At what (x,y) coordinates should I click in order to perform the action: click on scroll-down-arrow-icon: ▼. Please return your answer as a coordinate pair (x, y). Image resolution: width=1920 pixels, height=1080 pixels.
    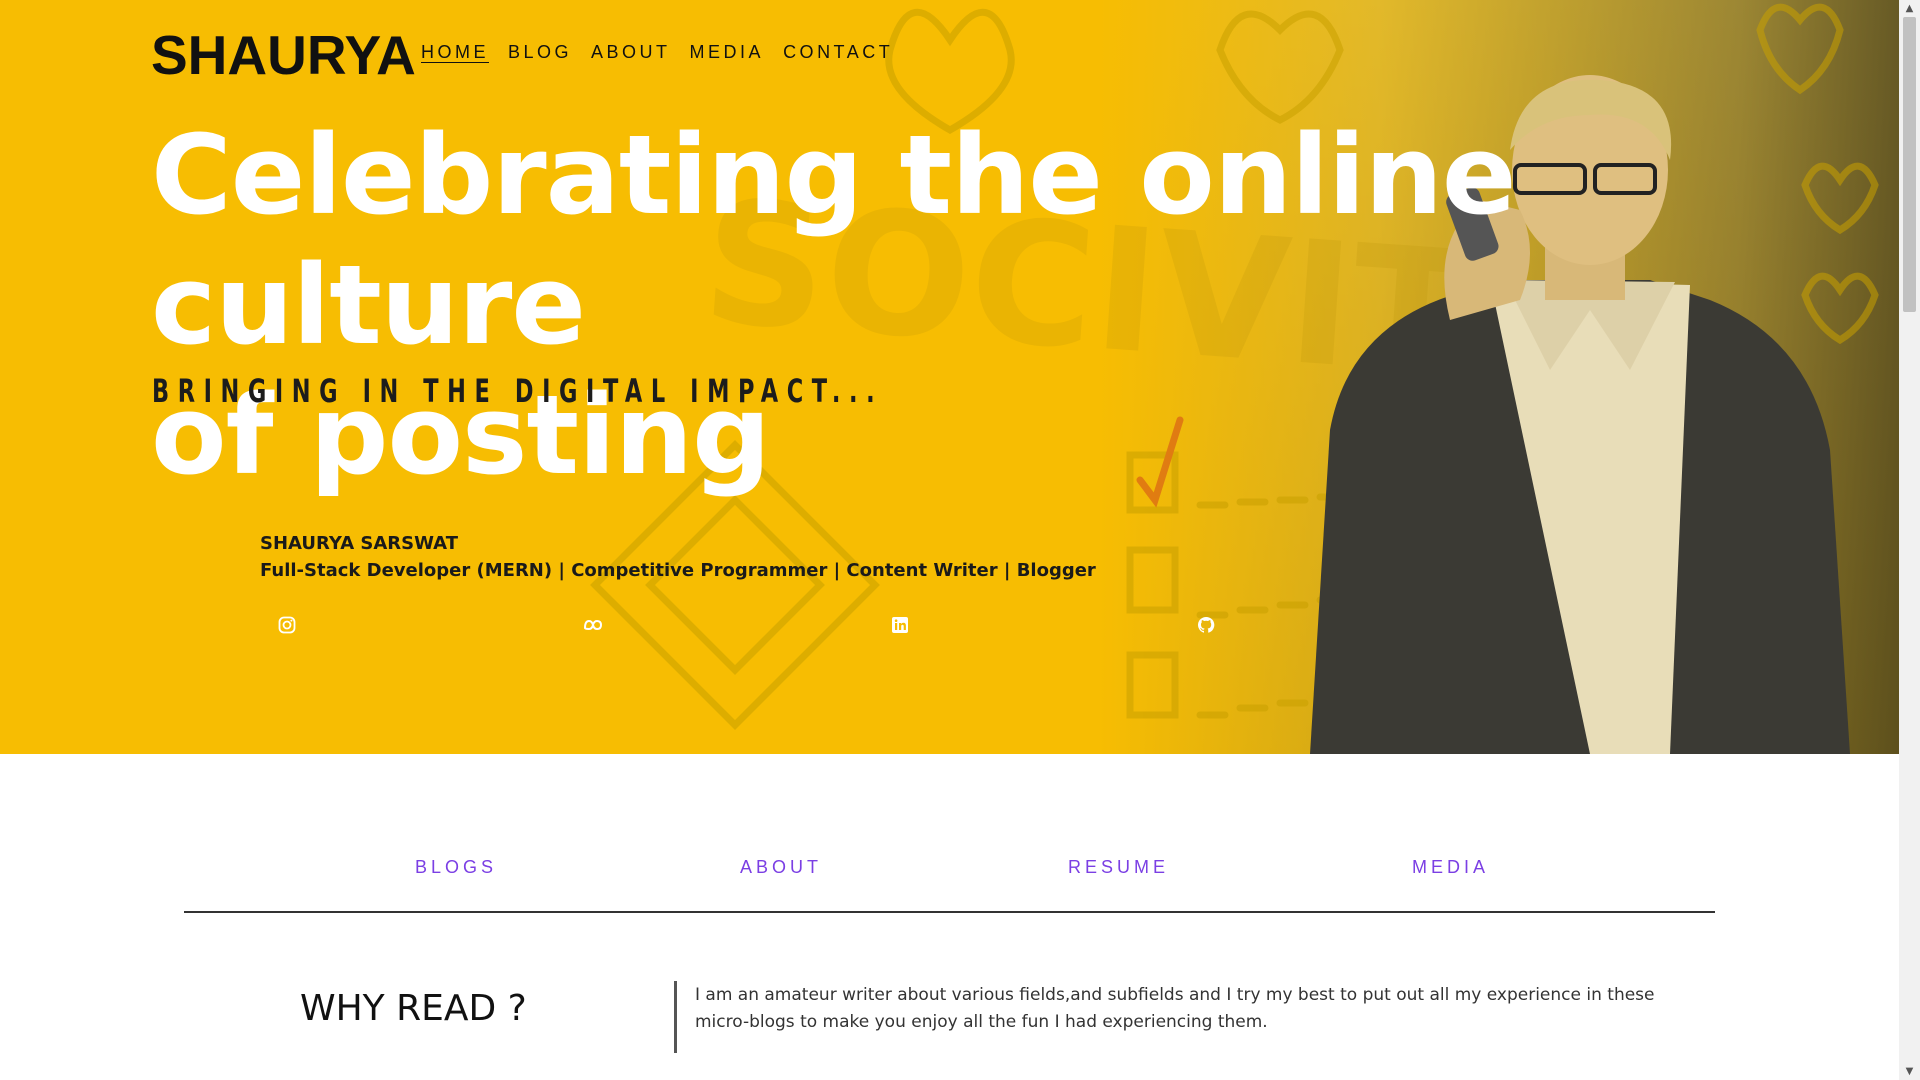
    Looking at the image, I should click on (1909, 1071).